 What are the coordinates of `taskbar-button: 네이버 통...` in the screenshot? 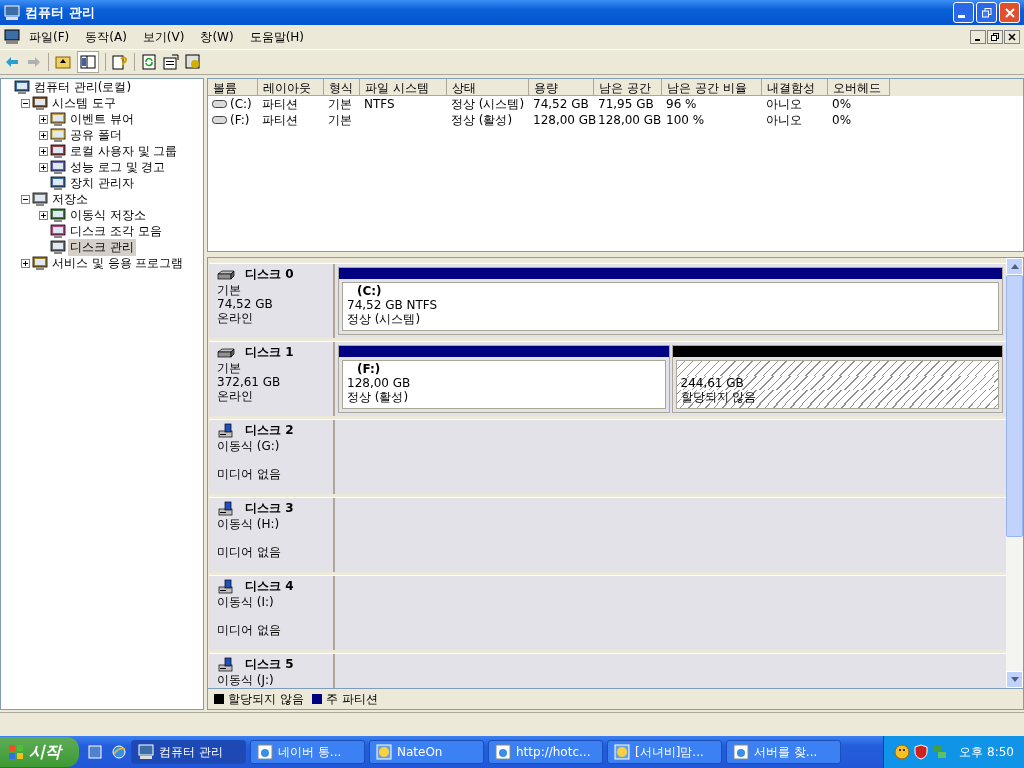 It's located at (307, 752).